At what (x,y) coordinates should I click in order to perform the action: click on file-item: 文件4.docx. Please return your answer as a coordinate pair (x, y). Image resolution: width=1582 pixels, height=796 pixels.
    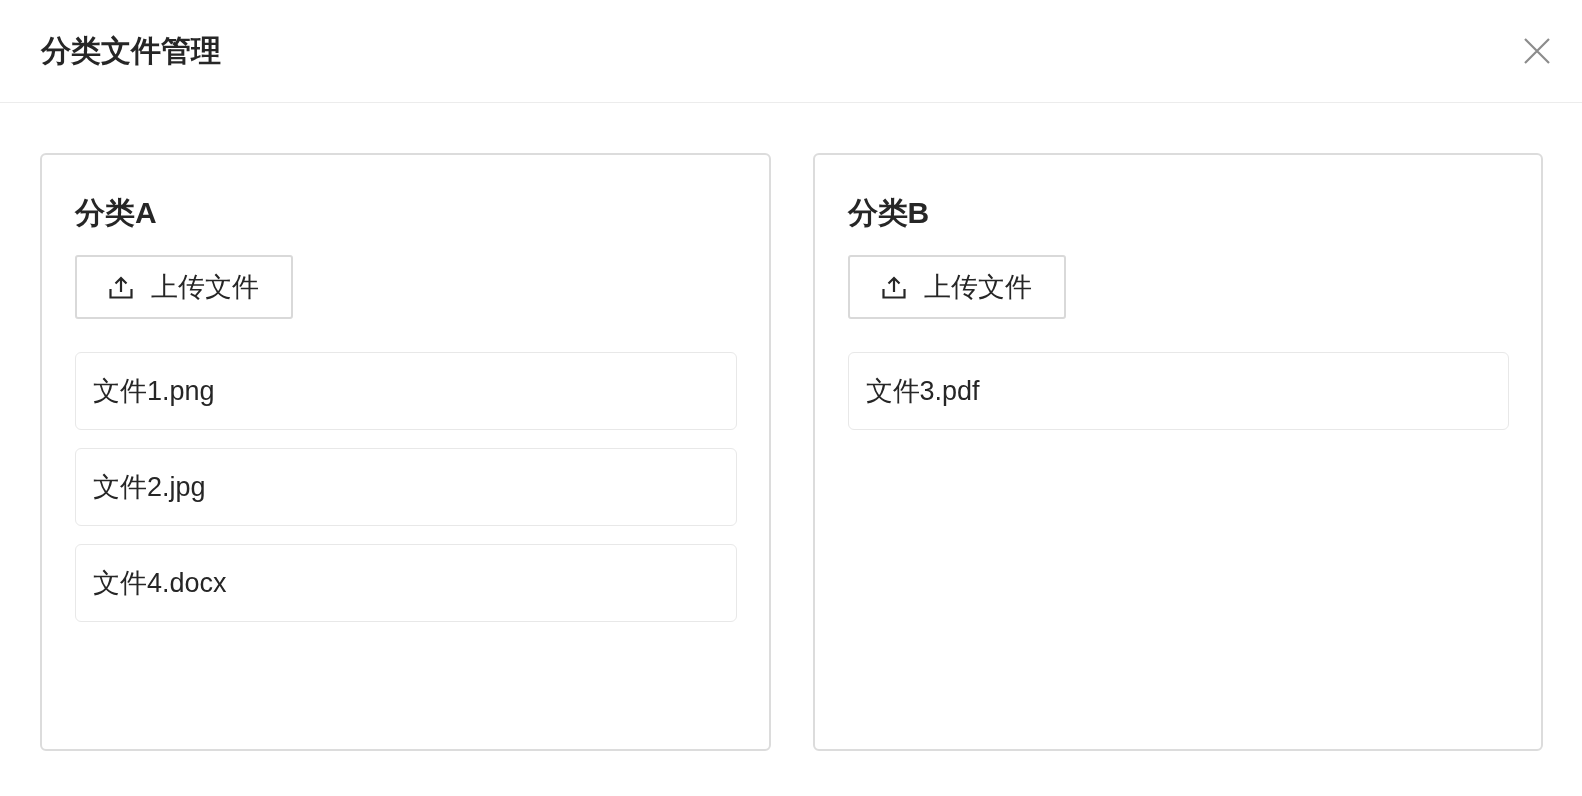
    Looking at the image, I should click on (406, 583).